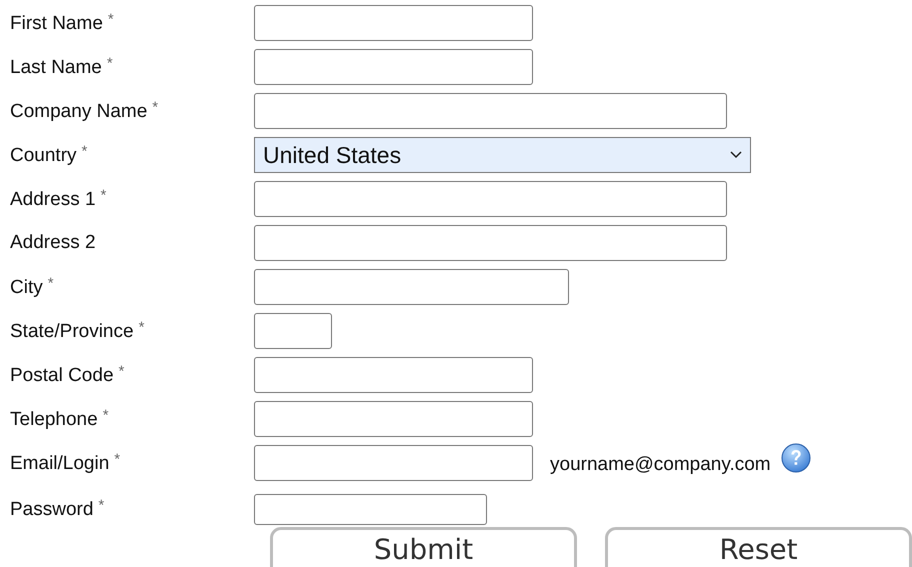 This screenshot has width=912, height=567. What do you see at coordinates (502, 155) in the screenshot?
I see `country-select: United States` at bounding box center [502, 155].